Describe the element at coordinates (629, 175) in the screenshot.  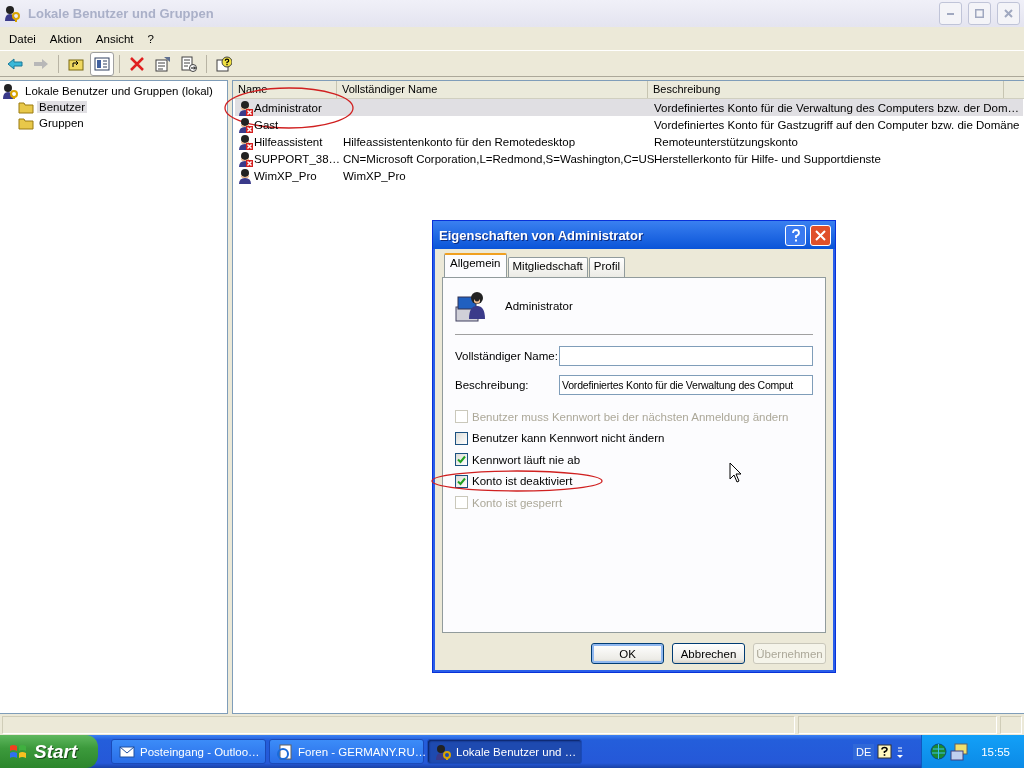
I see `list-row: WimXP_Pro WimXP_Pro` at that location.